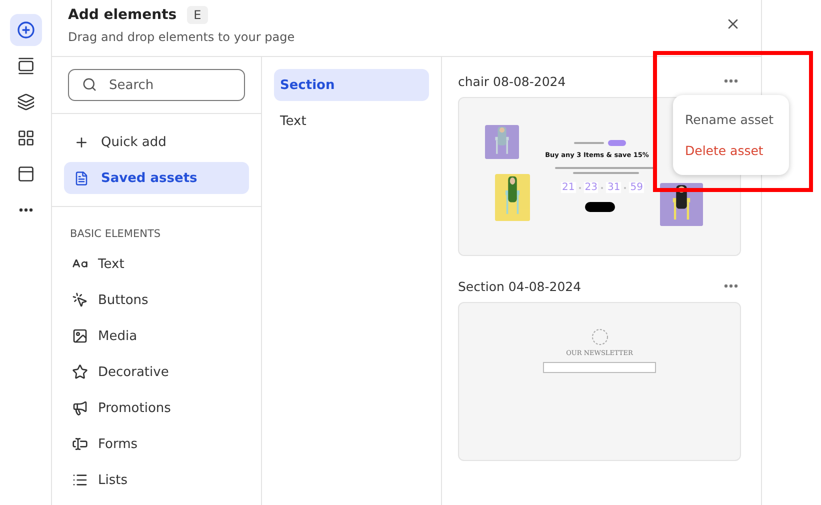 Image resolution: width=821 pixels, height=505 pixels. I want to click on section-heading: BASIC ELEMENTS, so click(116, 234).